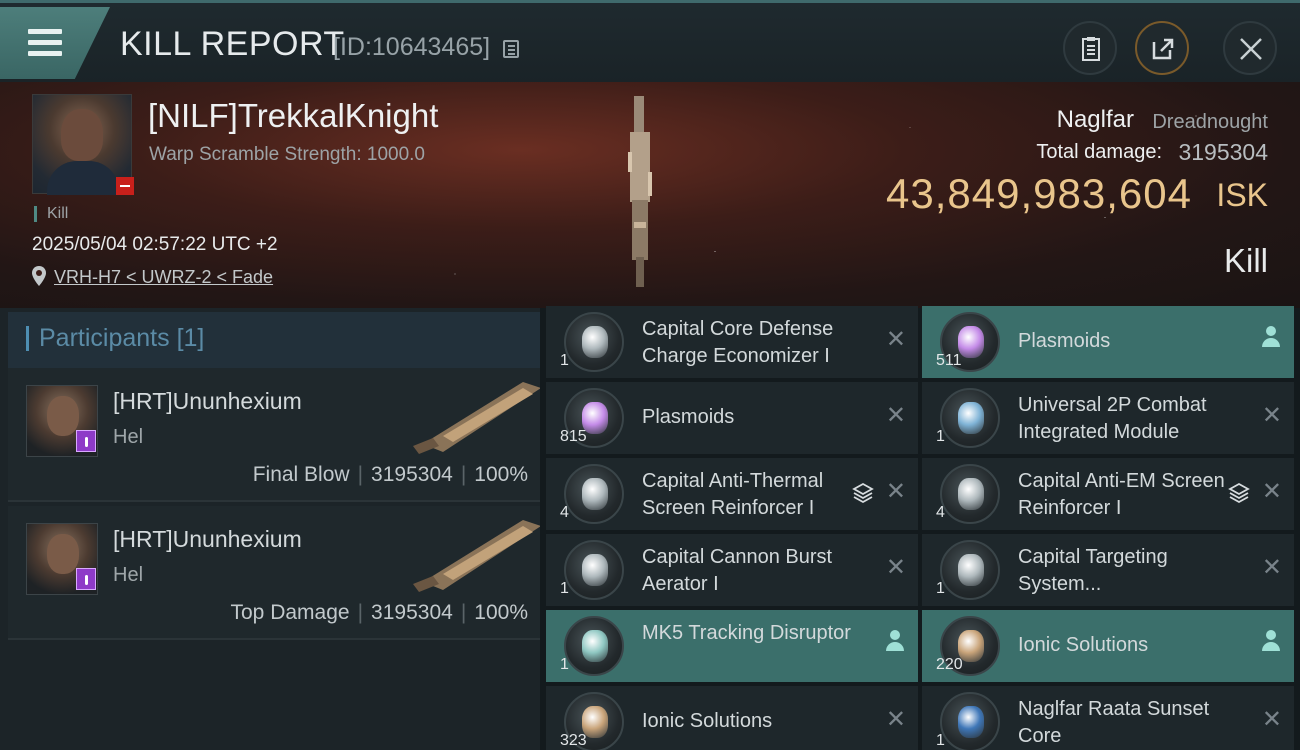 The image size is (1300, 750). I want to click on menu-button, so click(55, 43).